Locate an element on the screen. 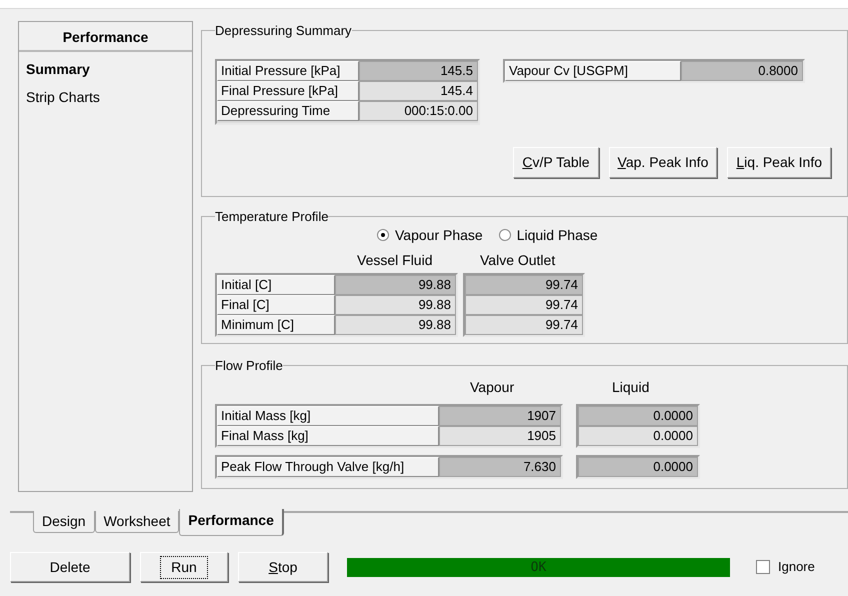  field-label: Final Mass [kg] is located at coordinates (328, 436).